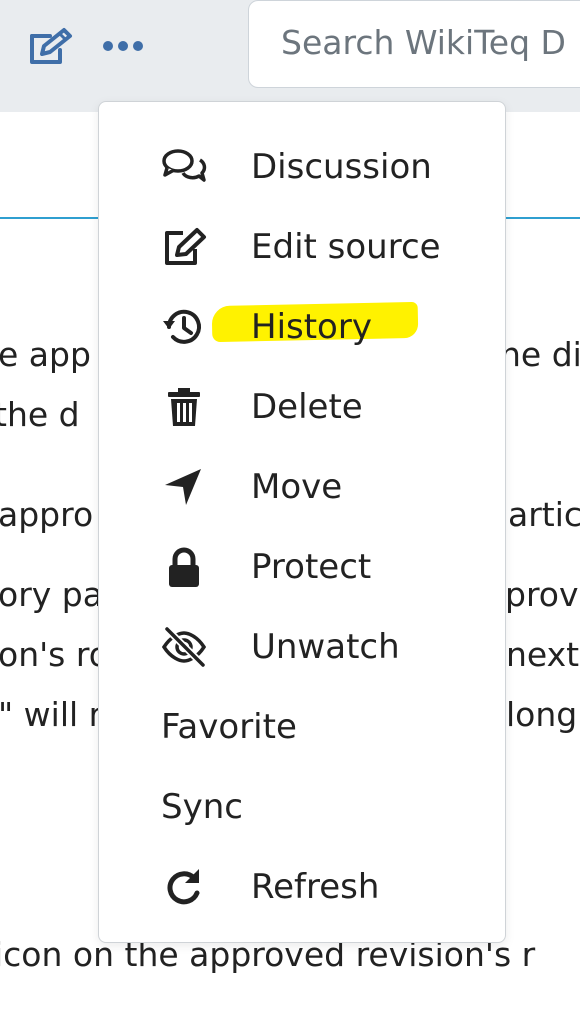 The height and width of the screenshot is (1015, 580). I want to click on discussion-icon, so click(184, 167).